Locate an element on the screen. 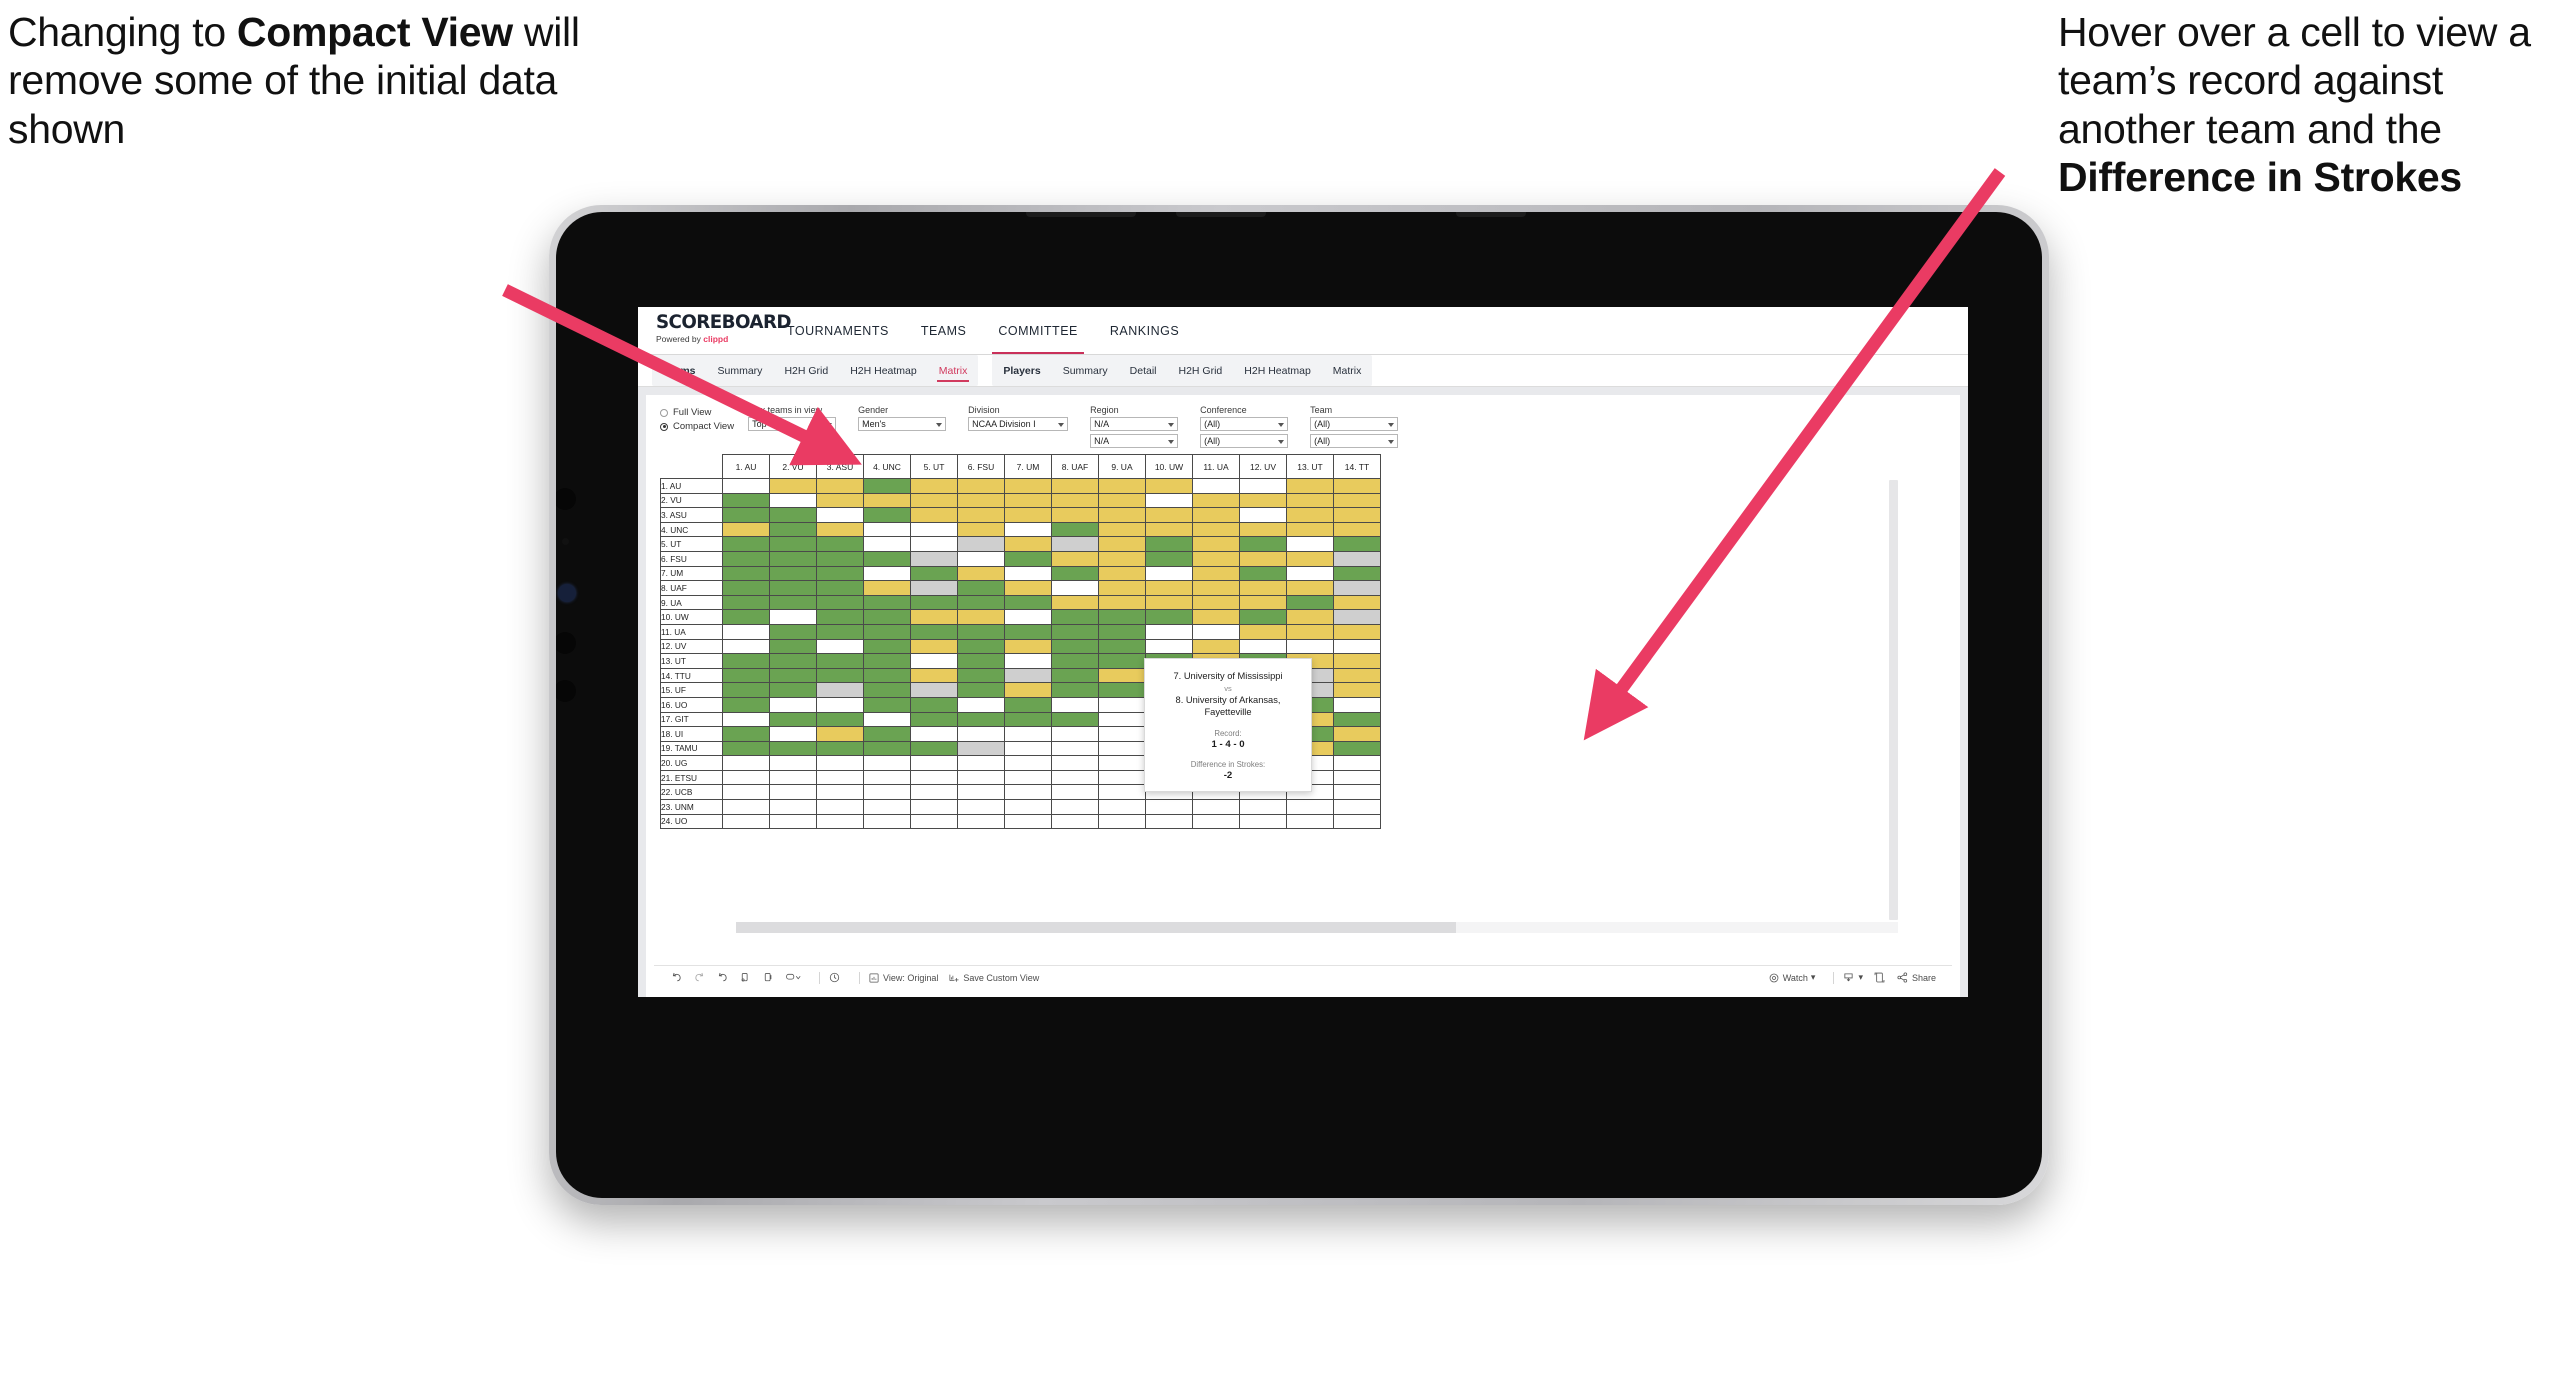 The width and height of the screenshot is (2565, 1380). watch-button: Watch ▾ is located at coordinates (1791, 978).